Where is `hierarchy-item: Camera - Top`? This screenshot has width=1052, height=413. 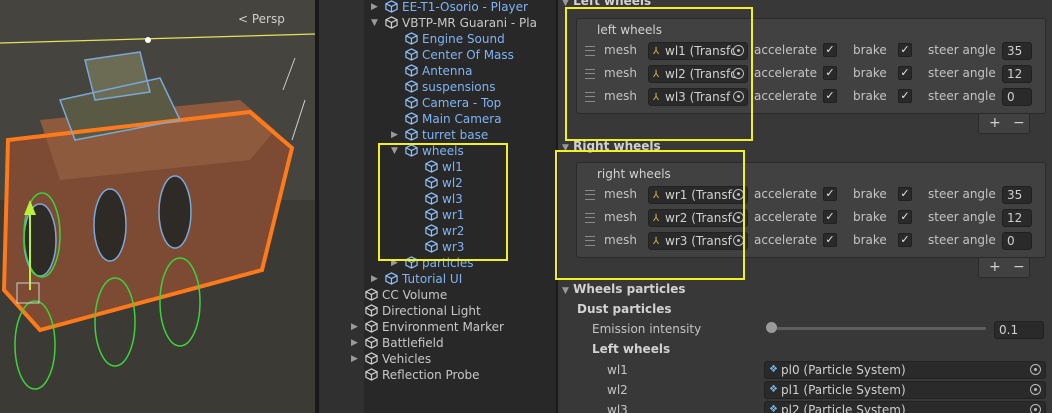 hierarchy-item: Camera - Top is located at coordinates (437, 103).